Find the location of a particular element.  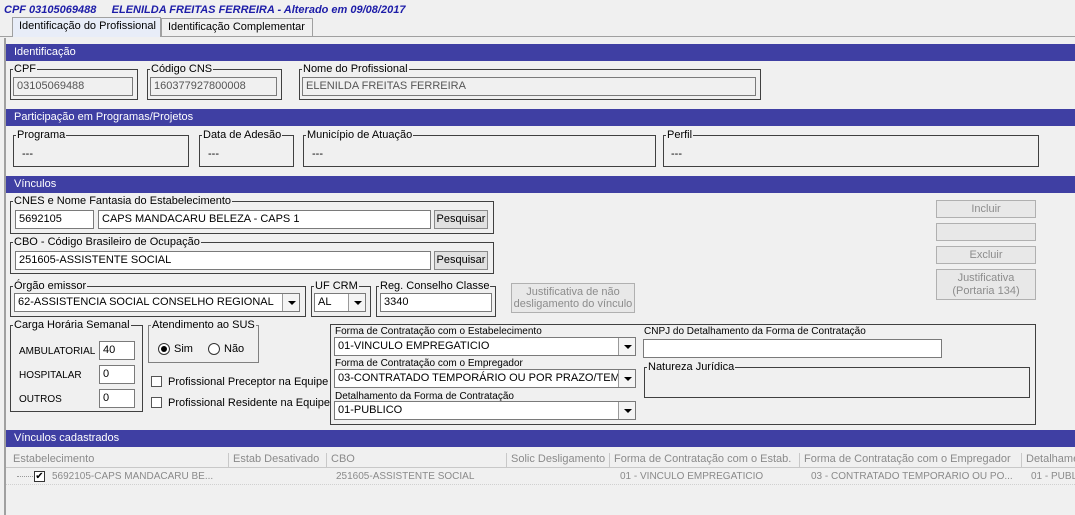

row-forma-estab: 01 - VINCULO EMPREGATICIO is located at coordinates (692, 476).